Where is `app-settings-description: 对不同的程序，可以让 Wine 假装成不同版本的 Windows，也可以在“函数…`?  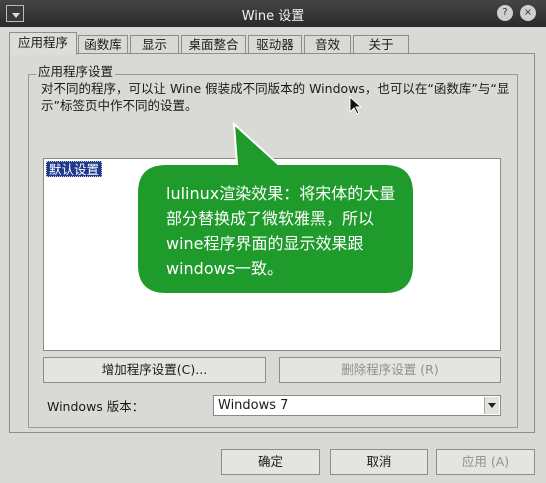
app-settings-description: 对不同的程序，可以让 Wine 假装成不同版本的 Windows，也可以在“函数… is located at coordinates (275, 97).